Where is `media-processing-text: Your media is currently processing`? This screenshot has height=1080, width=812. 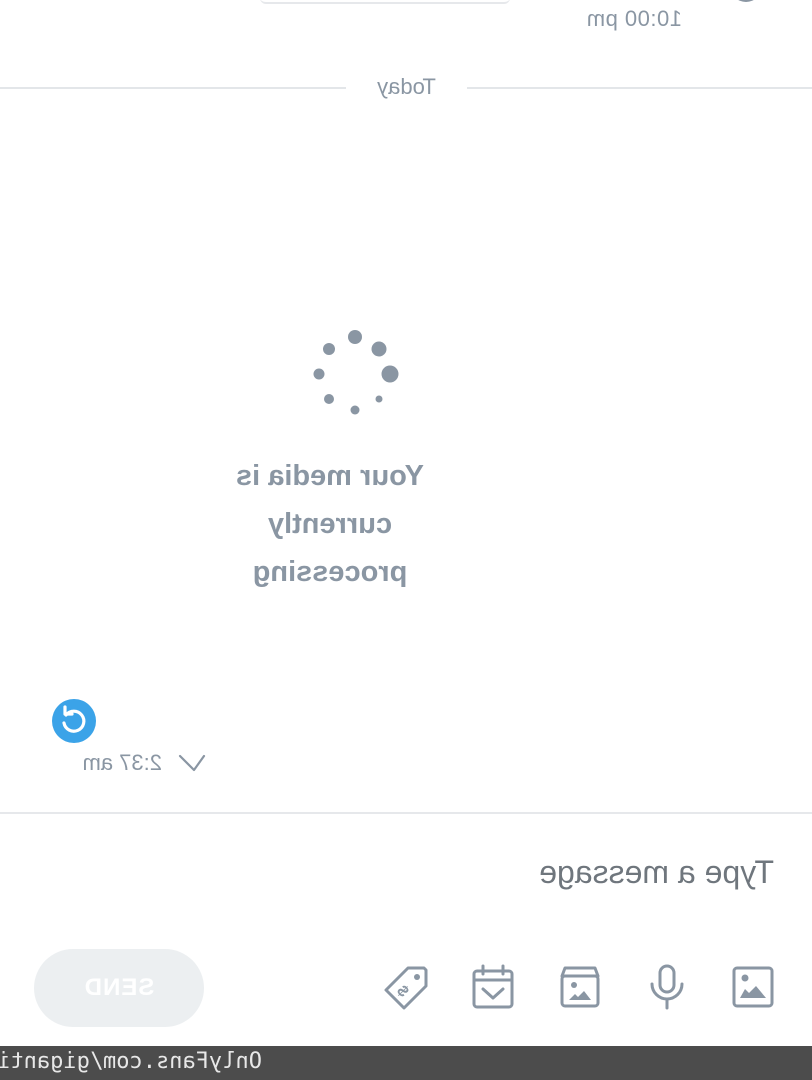
media-processing-text: Your media is currently processing is located at coordinates (330, 524).